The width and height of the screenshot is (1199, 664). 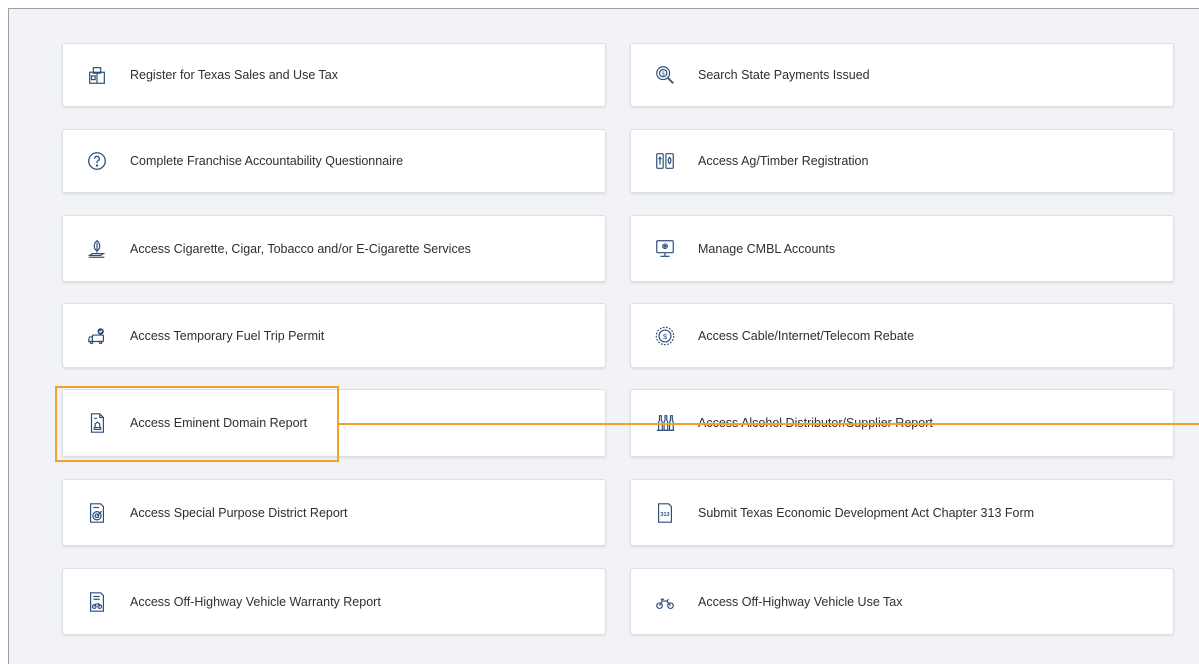 What do you see at coordinates (227, 335) in the screenshot?
I see `card-label: Access Temporary Fuel Trip Permit` at bounding box center [227, 335].